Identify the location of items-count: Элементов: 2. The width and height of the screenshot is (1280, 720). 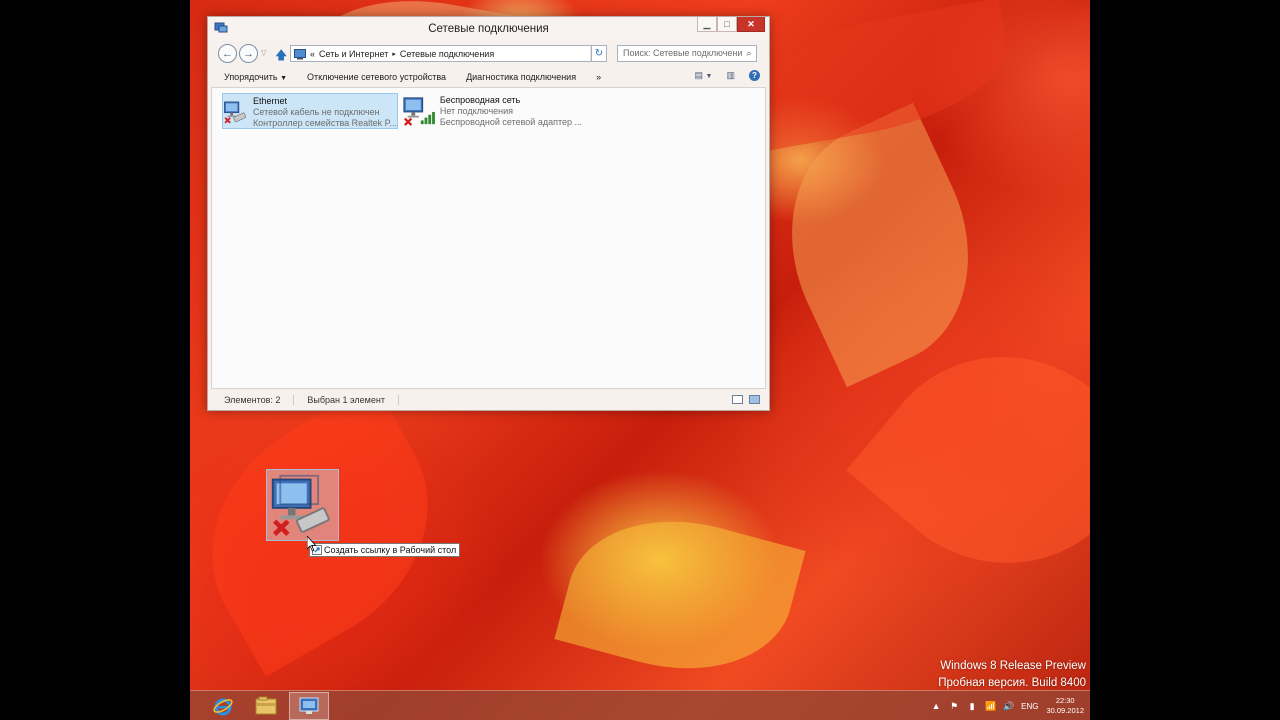
(252, 400).